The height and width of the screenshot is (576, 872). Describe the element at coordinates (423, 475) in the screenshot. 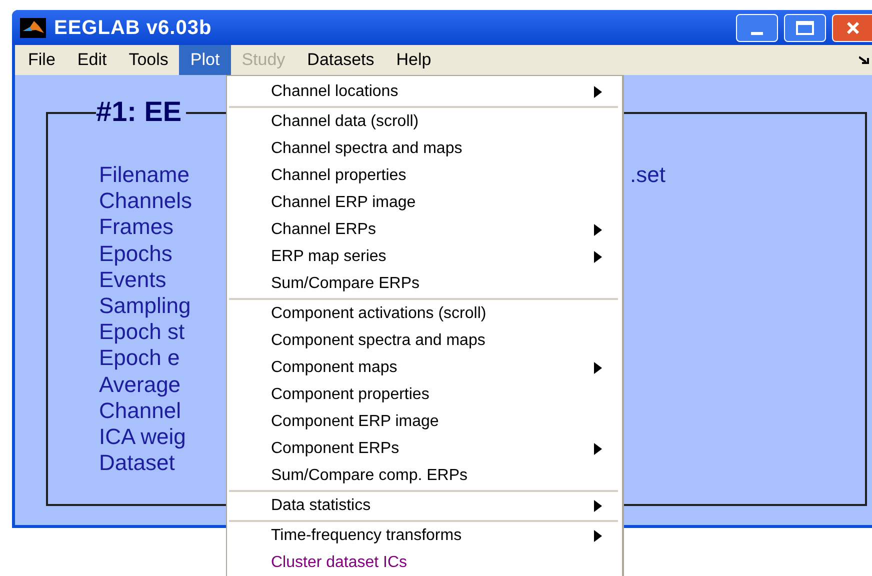

I see `dropdown-item: Sum/Compare comp. ERPs` at that location.